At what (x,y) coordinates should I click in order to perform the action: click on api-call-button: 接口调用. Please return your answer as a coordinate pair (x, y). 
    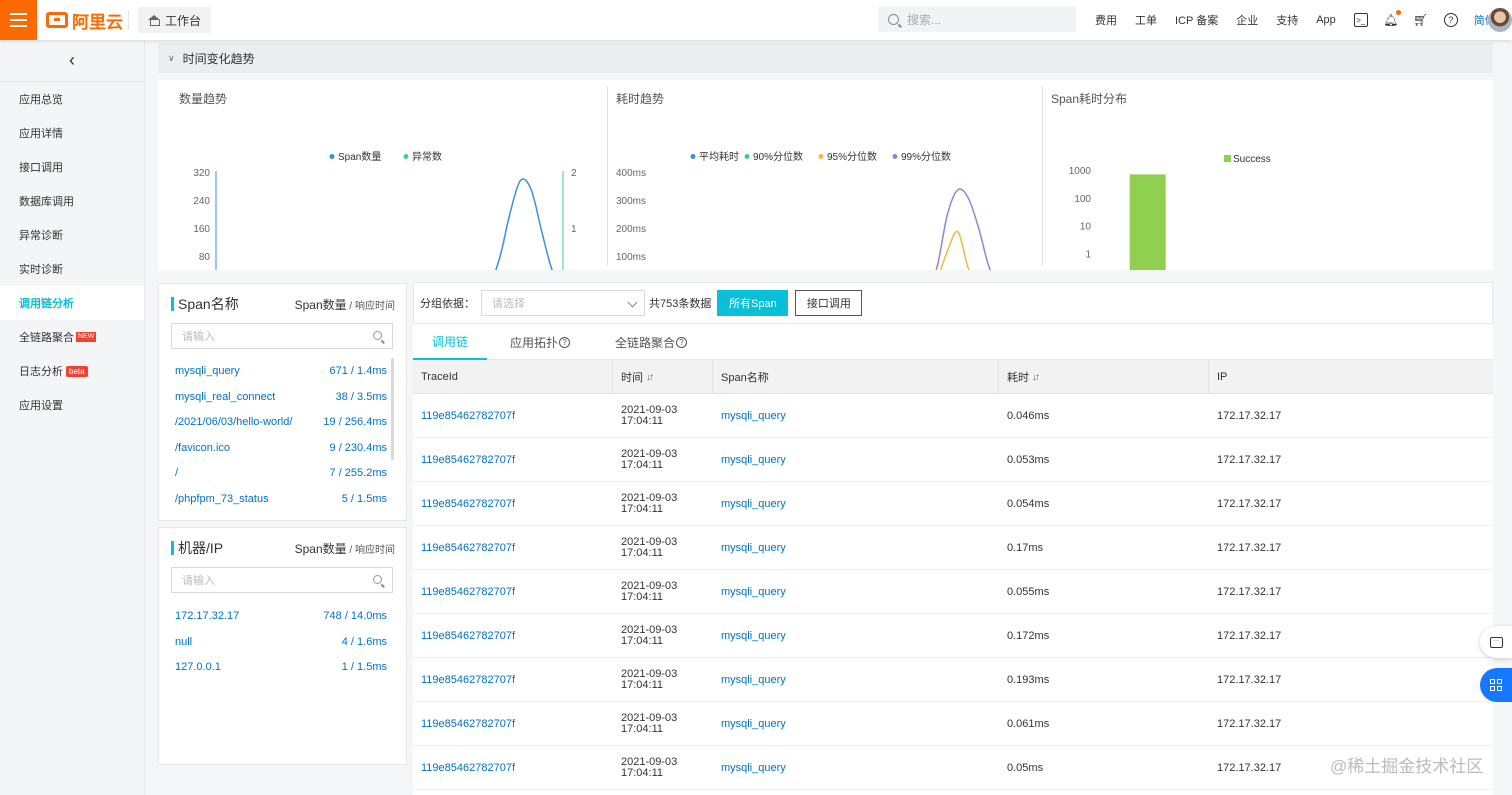
    Looking at the image, I should click on (829, 303).